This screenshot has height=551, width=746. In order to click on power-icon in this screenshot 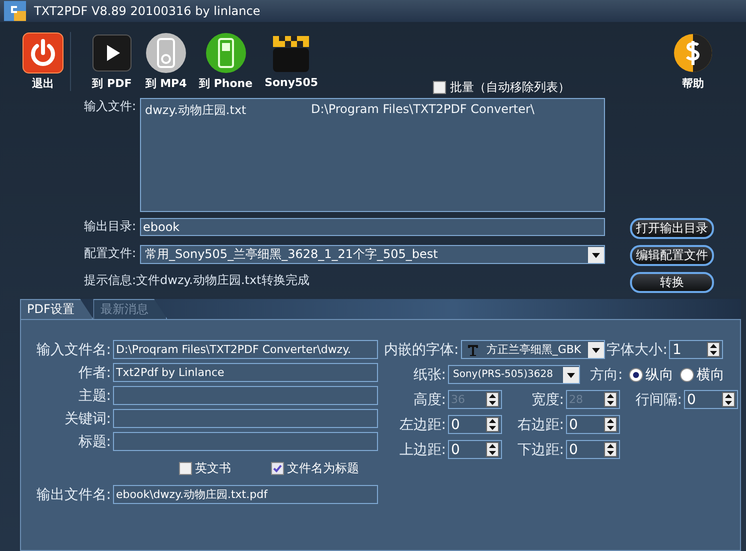, I will do `click(43, 53)`.